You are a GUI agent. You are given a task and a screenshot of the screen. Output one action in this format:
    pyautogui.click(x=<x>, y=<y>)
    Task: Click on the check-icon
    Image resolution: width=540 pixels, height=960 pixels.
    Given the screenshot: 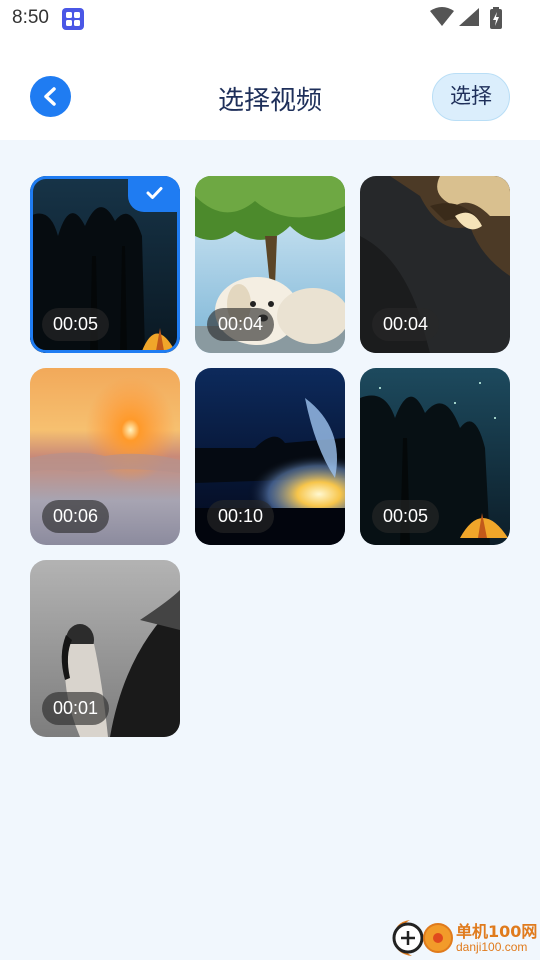 What is the action you would take?
    pyautogui.click(x=154, y=193)
    